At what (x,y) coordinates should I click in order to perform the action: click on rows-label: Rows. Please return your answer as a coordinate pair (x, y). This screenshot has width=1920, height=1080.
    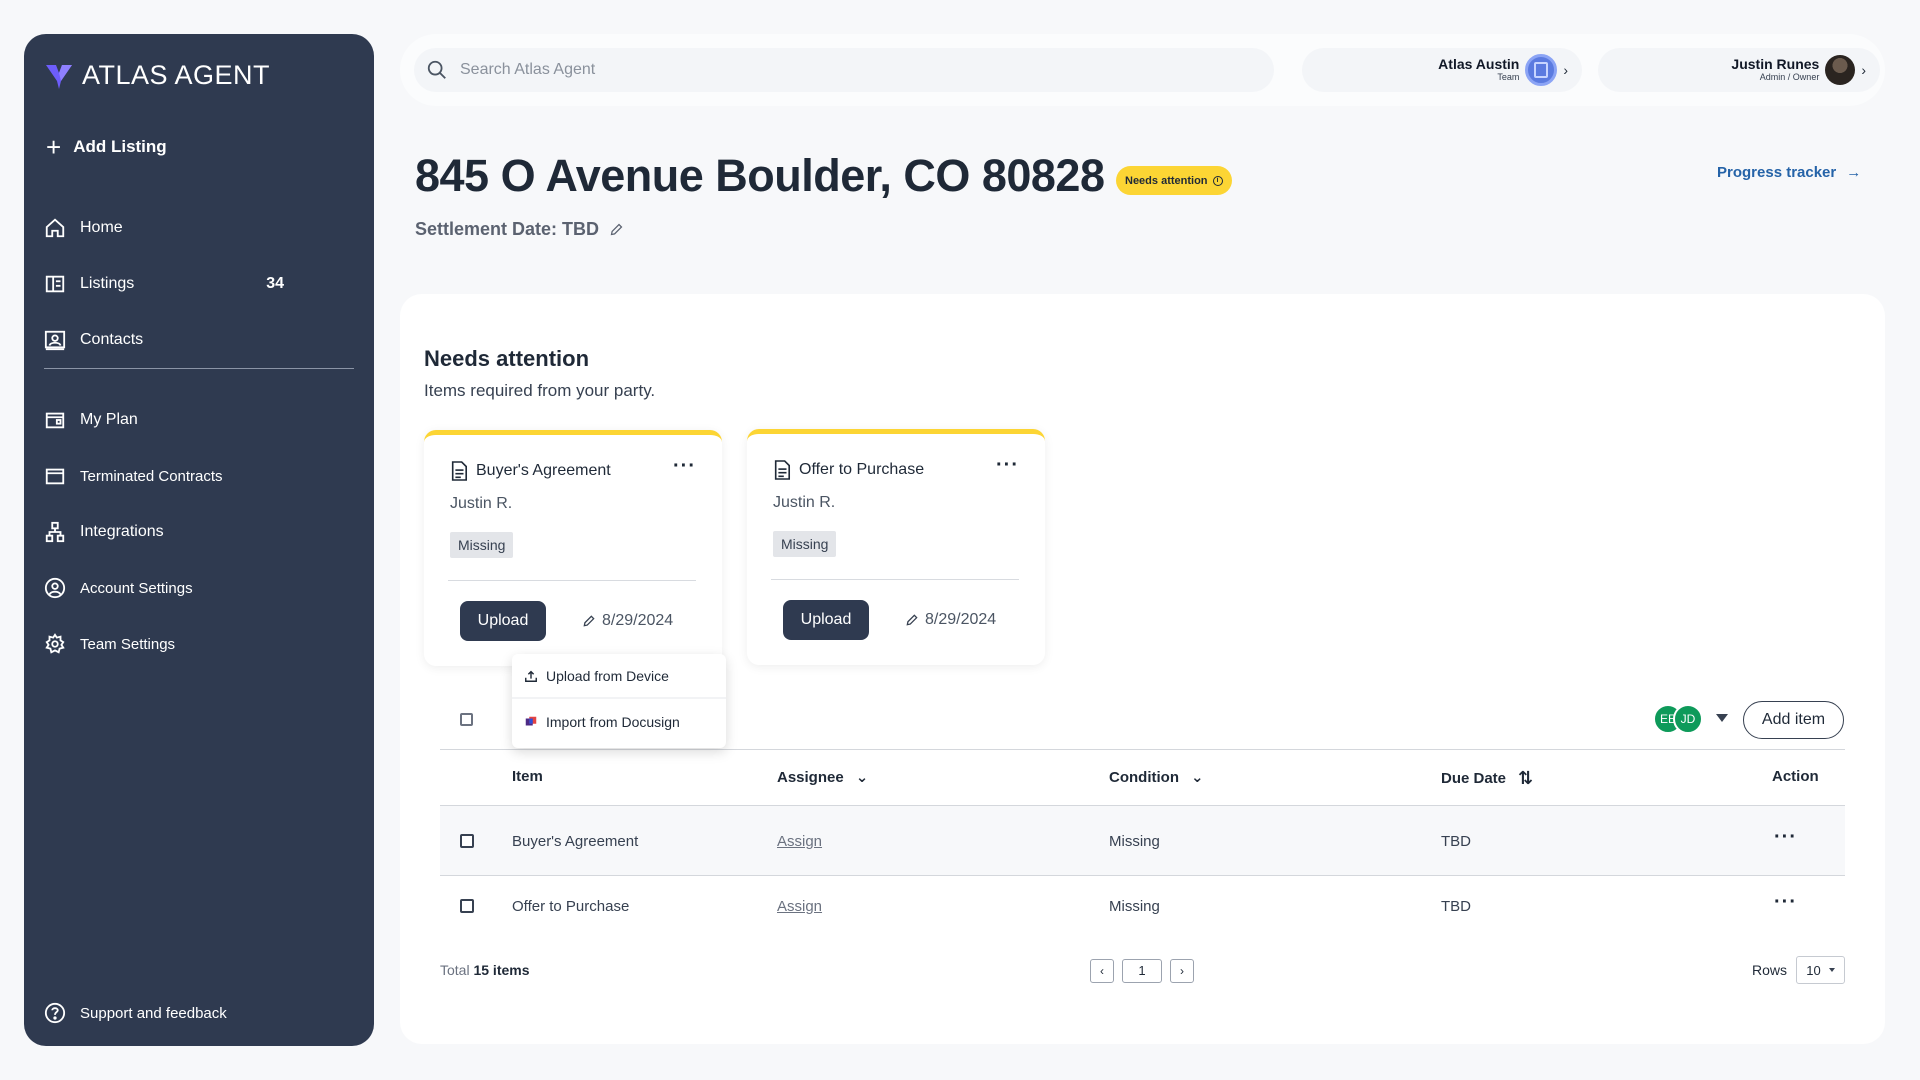
    Looking at the image, I should click on (1770, 970).